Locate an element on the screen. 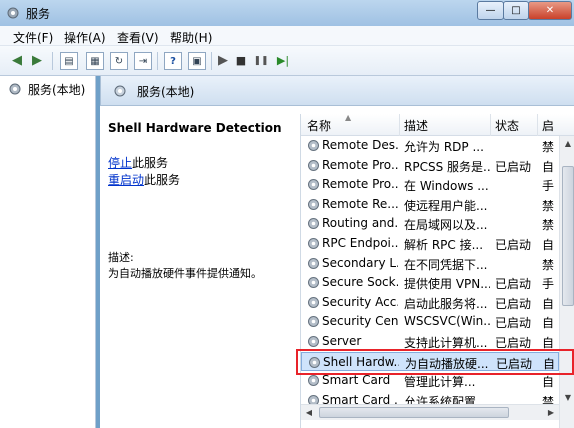 The image size is (574, 428). table-row: Remote Pro... RPCSS 服务是... 已启动自 is located at coordinates (430, 166).